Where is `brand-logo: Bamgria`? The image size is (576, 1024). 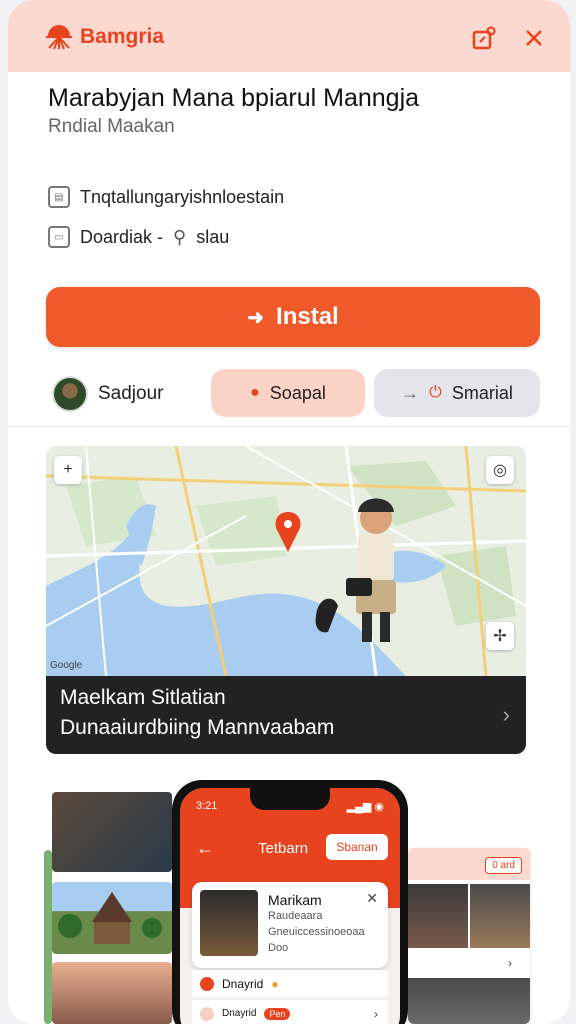 brand-logo: Bamgria is located at coordinates (104, 37).